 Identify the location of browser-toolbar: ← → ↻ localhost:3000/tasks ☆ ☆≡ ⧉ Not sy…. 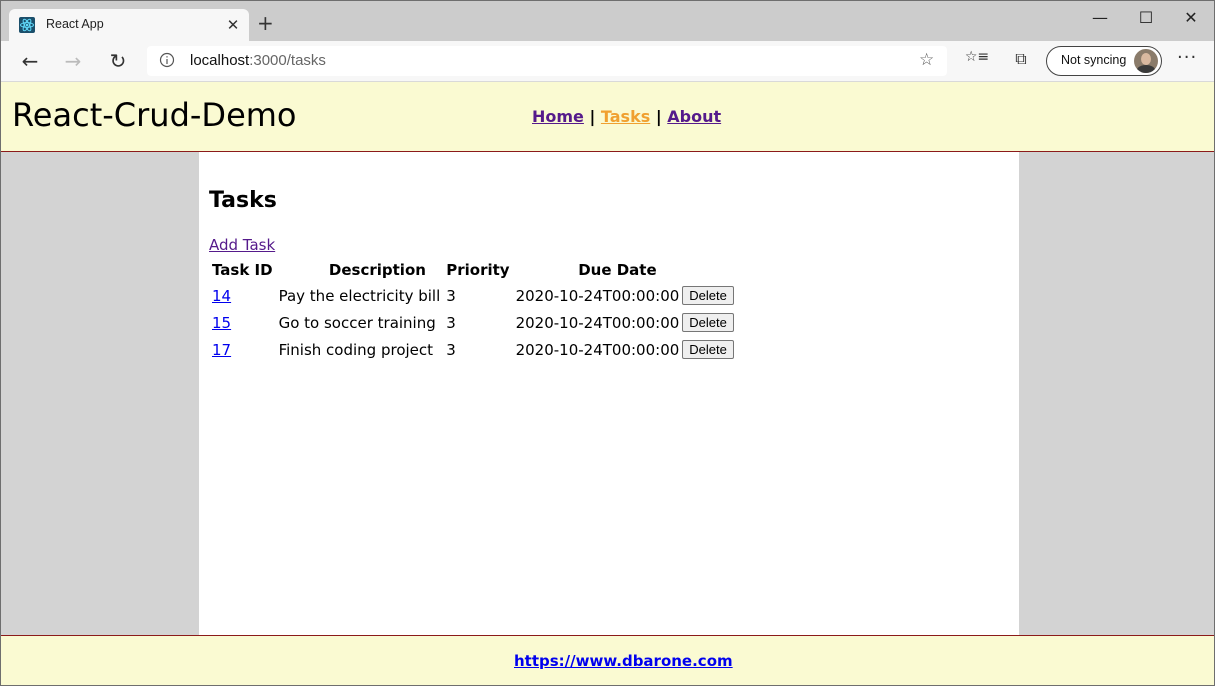
(607, 61).